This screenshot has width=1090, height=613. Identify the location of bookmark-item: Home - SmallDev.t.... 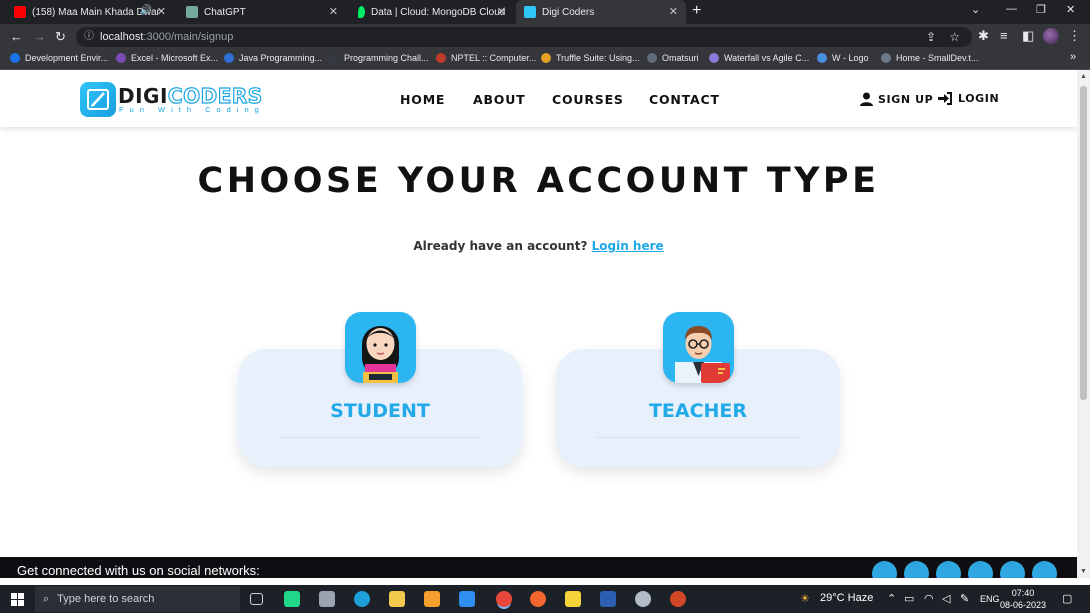
(929, 58).